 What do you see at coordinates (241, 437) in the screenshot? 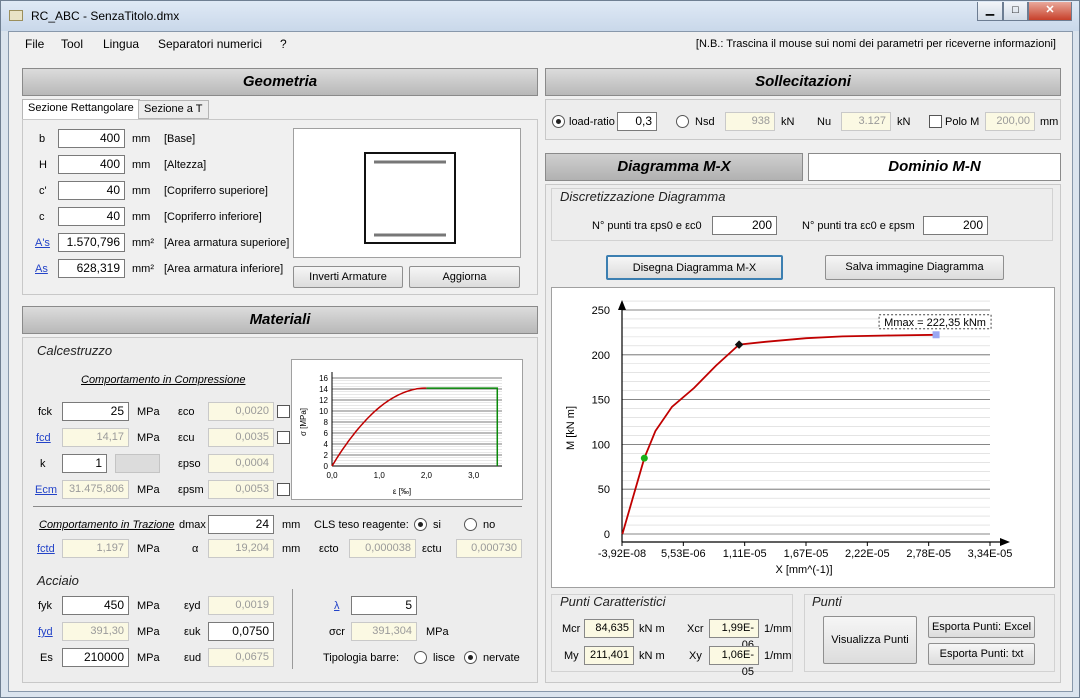
I see `ecu-value: 0,0035` at bounding box center [241, 437].